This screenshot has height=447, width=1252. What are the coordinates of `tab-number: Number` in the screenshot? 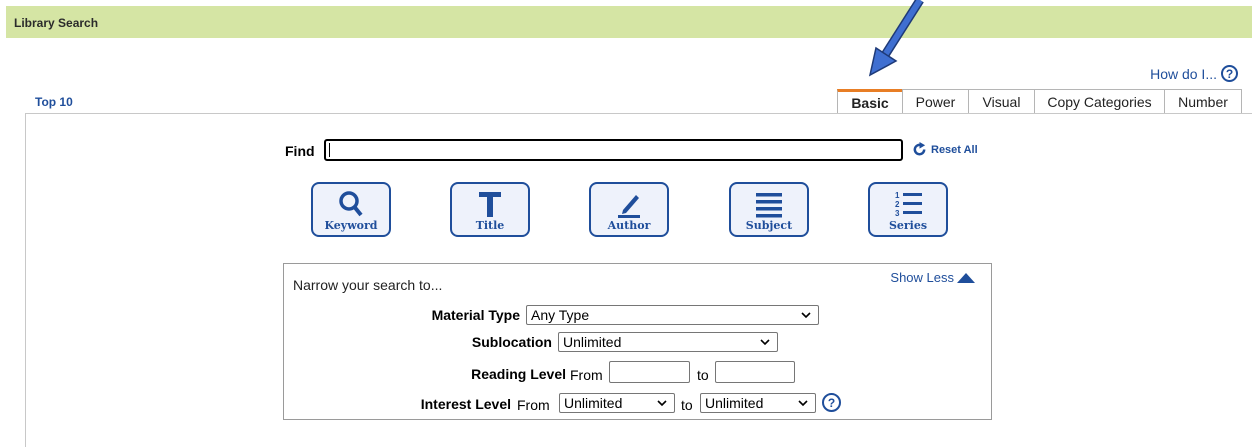 It's located at (1203, 101).